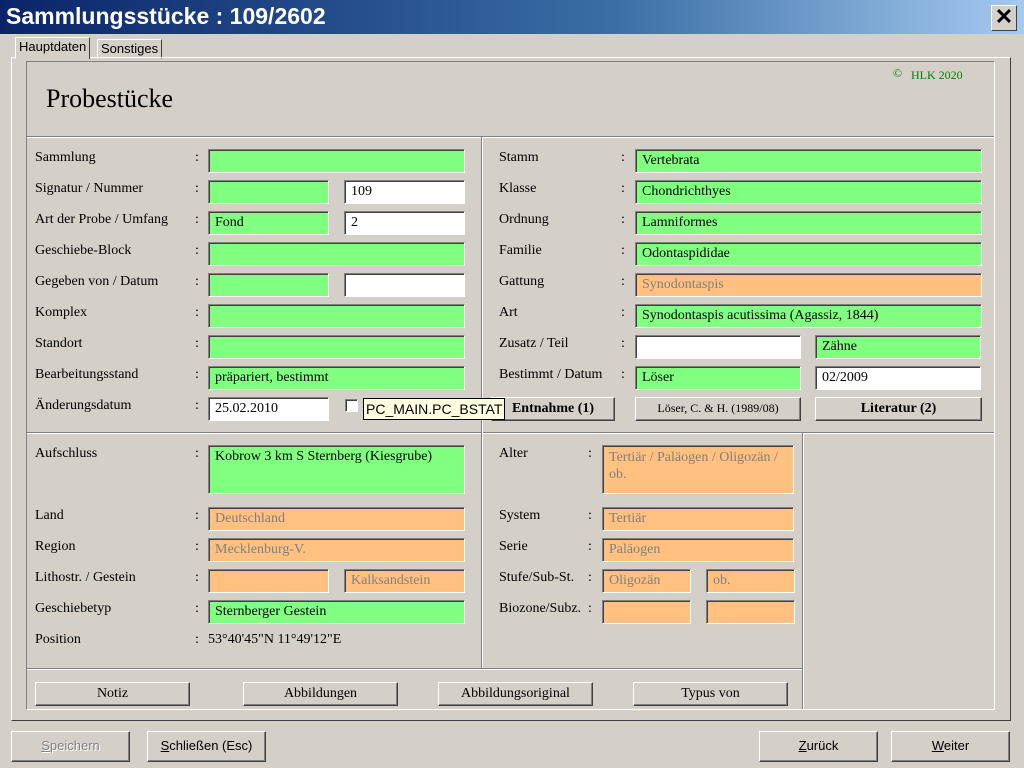 The image size is (1024, 768). Describe the element at coordinates (87, 374) in the screenshot. I see `label-bearbeitungsstand: Bearbeitungsstand` at that location.